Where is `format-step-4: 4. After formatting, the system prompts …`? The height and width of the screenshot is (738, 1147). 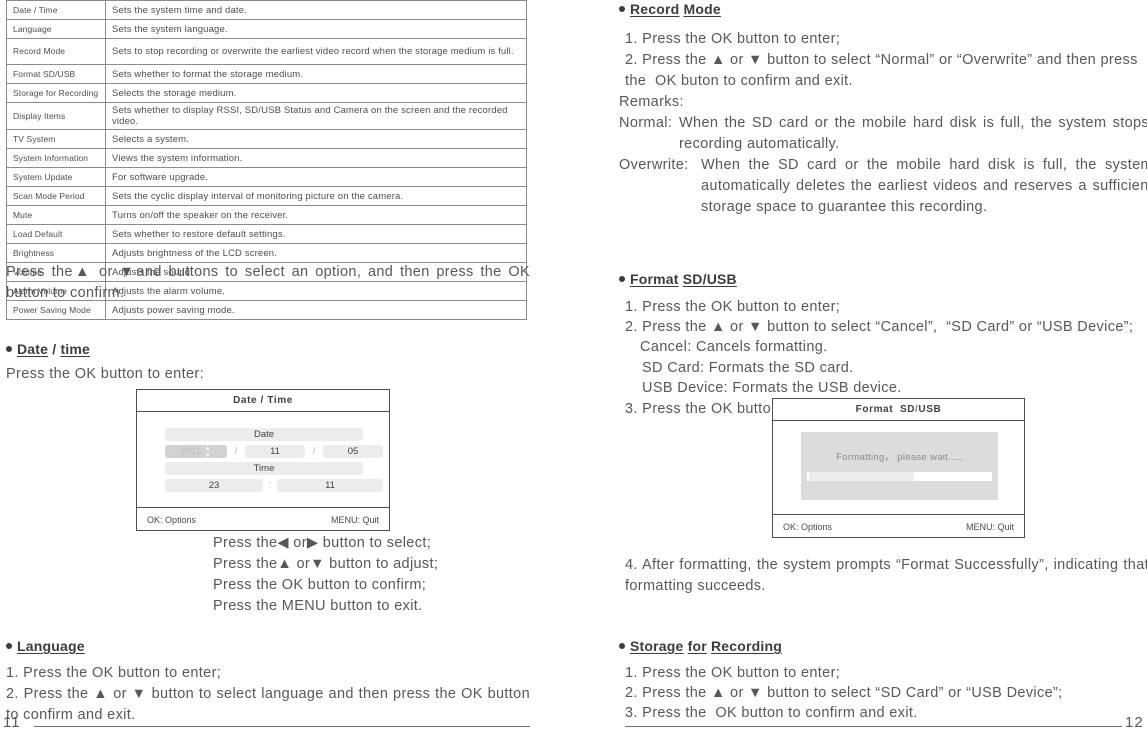
format-step-4: 4. After formatting, the system prompts … is located at coordinates (886, 575).